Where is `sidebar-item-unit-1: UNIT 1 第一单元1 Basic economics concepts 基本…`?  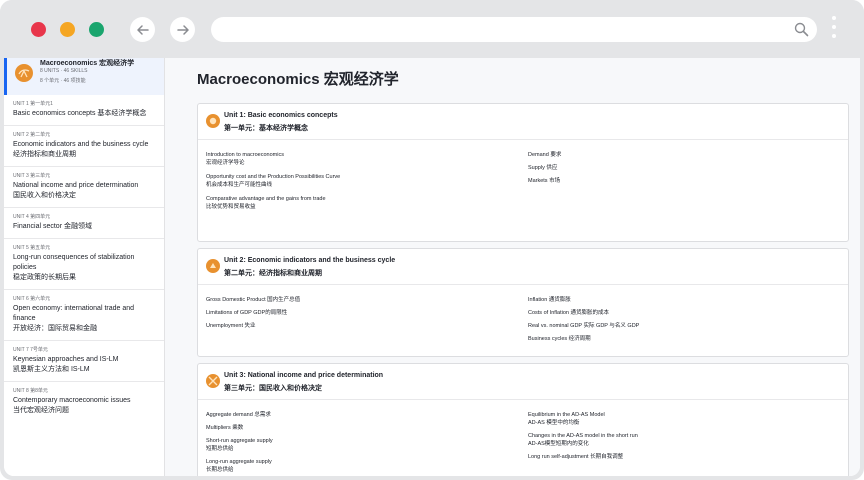 sidebar-item-unit-1: UNIT 1 第一单元1 Basic economics concepts 基本… is located at coordinates (84, 110).